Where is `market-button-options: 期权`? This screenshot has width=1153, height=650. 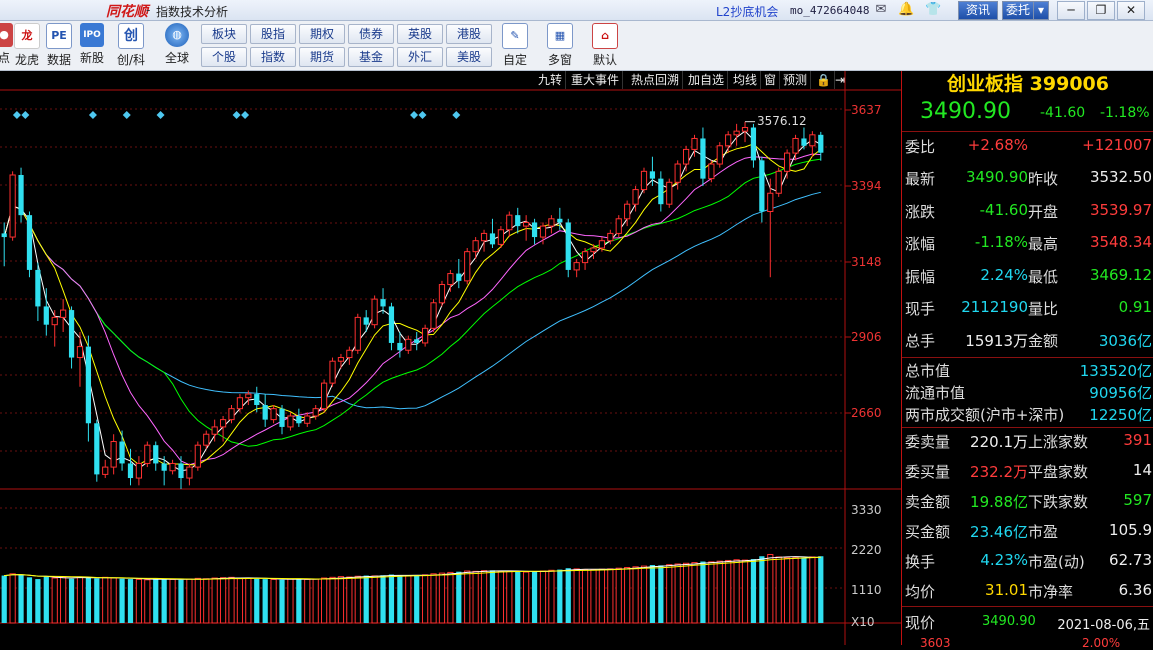 market-button-options: 期权 is located at coordinates (322, 34).